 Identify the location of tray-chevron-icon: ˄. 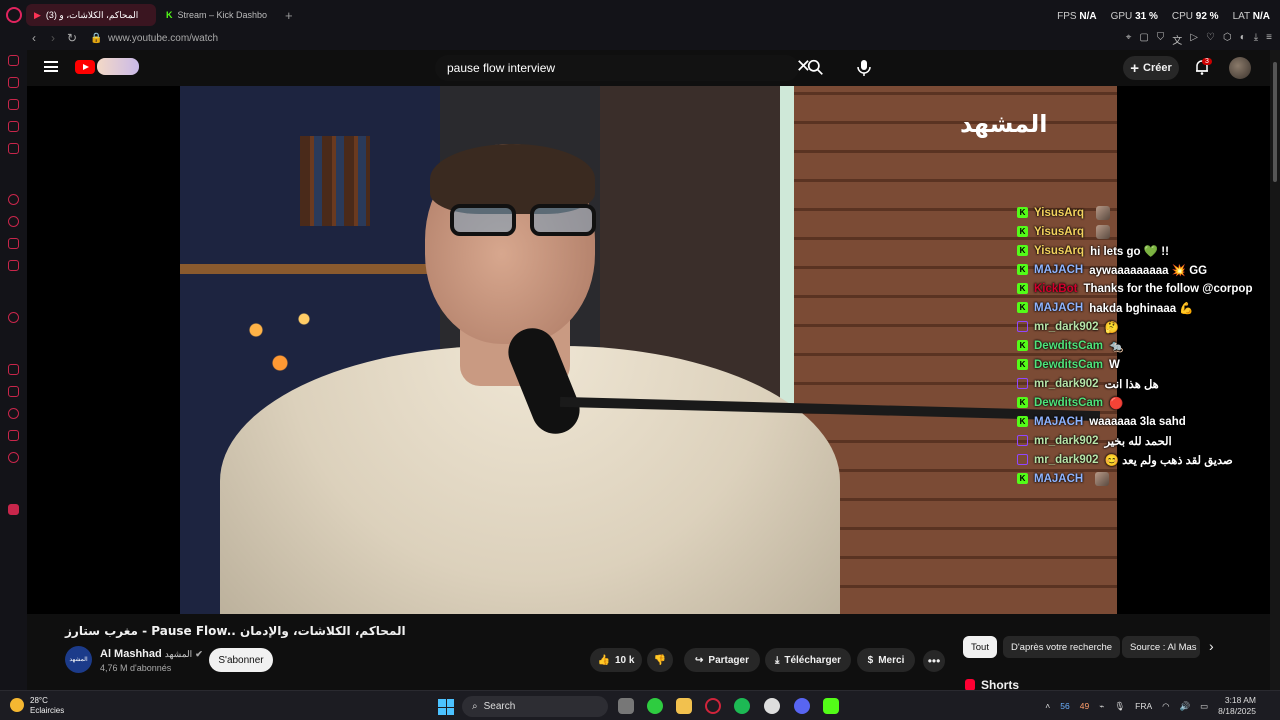
(1047, 706).